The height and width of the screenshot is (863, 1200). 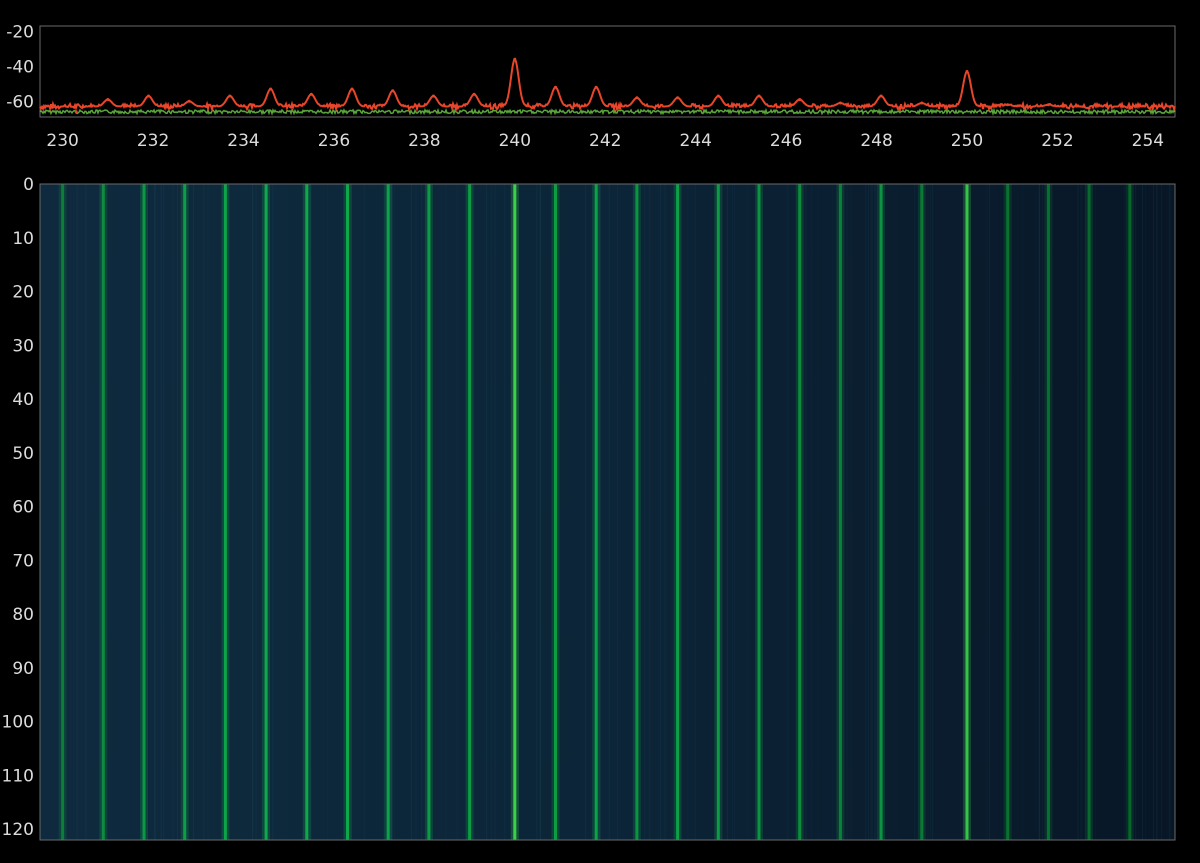 What do you see at coordinates (967, 141) in the screenshot?
I see `spectrum-x-tick-label: 250` at bounding box center [967, 141].